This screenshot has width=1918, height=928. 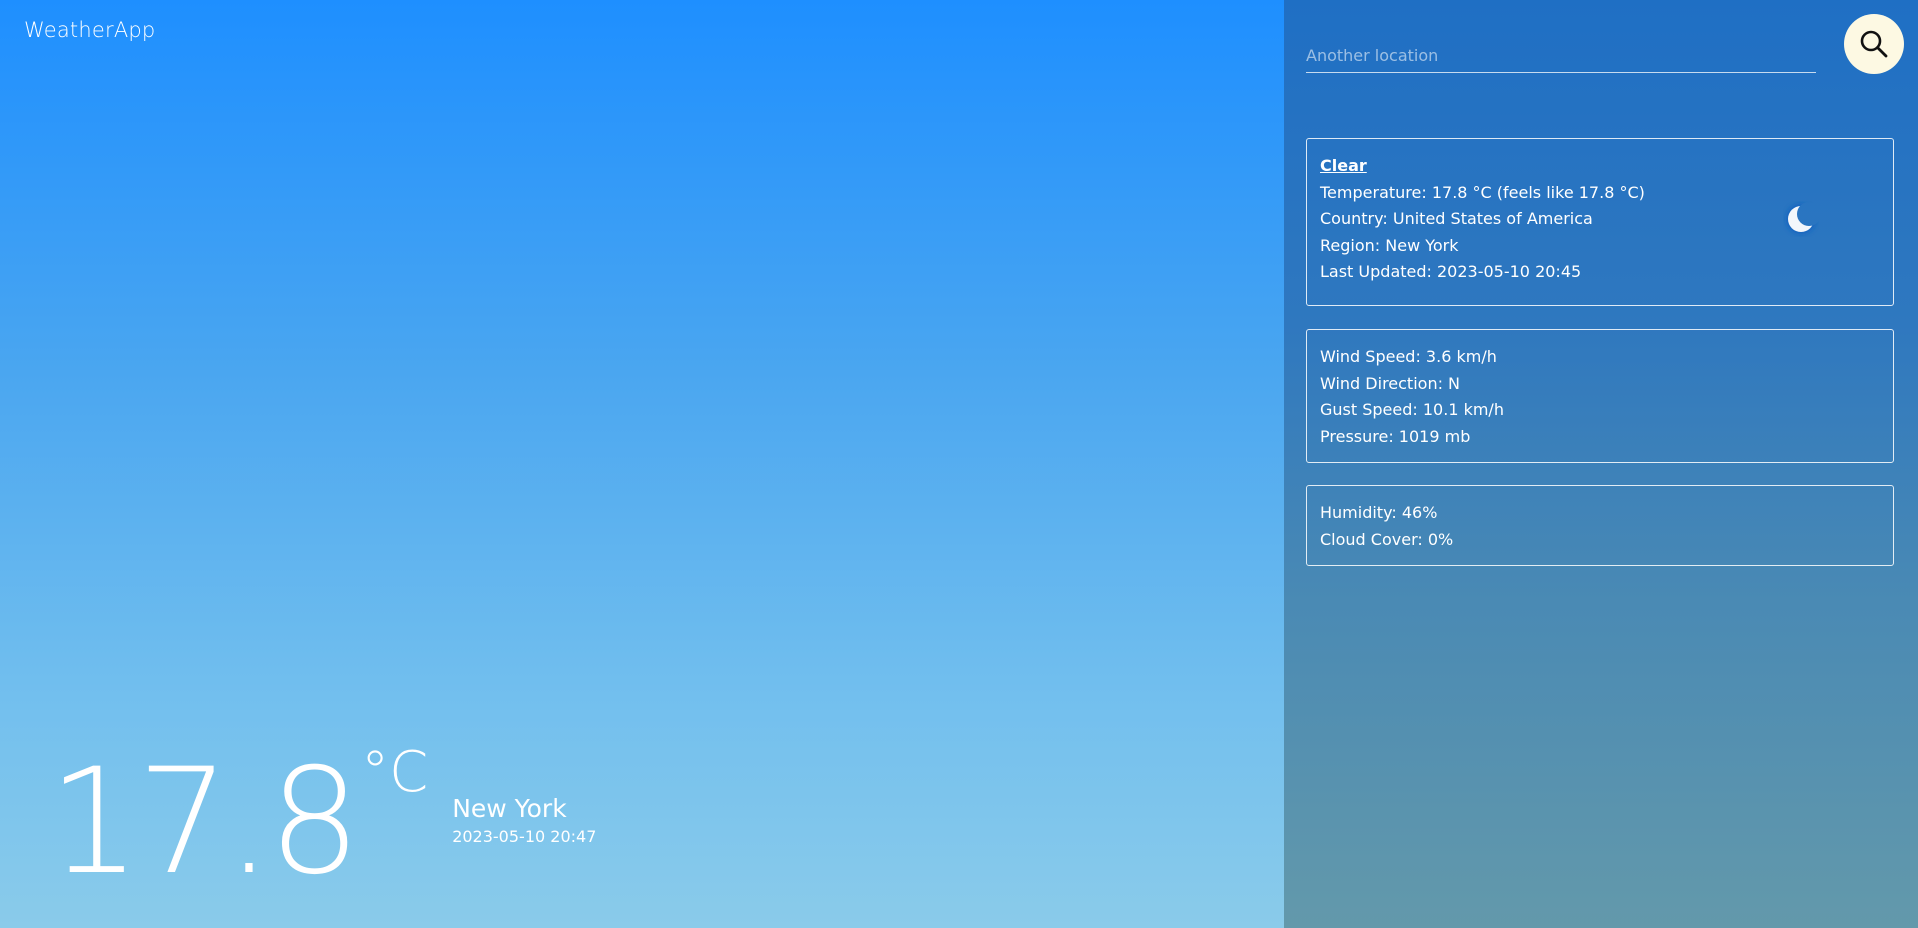 What do you see at coordinates (1451, 271) in the screenshot?
I see `last-updated-line: Last Updated: 2023-05-10 20:45` at bounding box center [1451, 271].